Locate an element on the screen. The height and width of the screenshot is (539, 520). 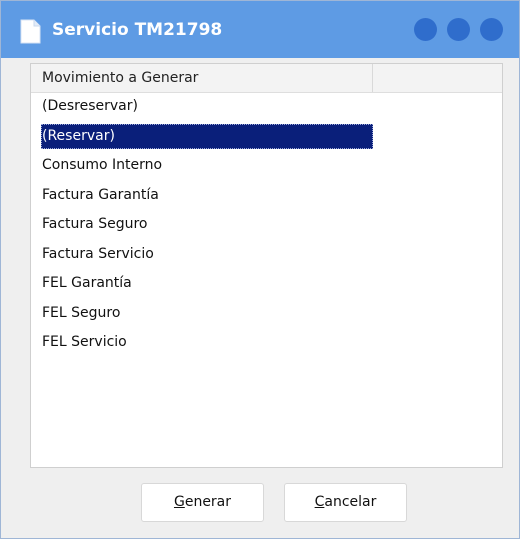
cancel-button: Cancelar is located at coordinates (345, 502).